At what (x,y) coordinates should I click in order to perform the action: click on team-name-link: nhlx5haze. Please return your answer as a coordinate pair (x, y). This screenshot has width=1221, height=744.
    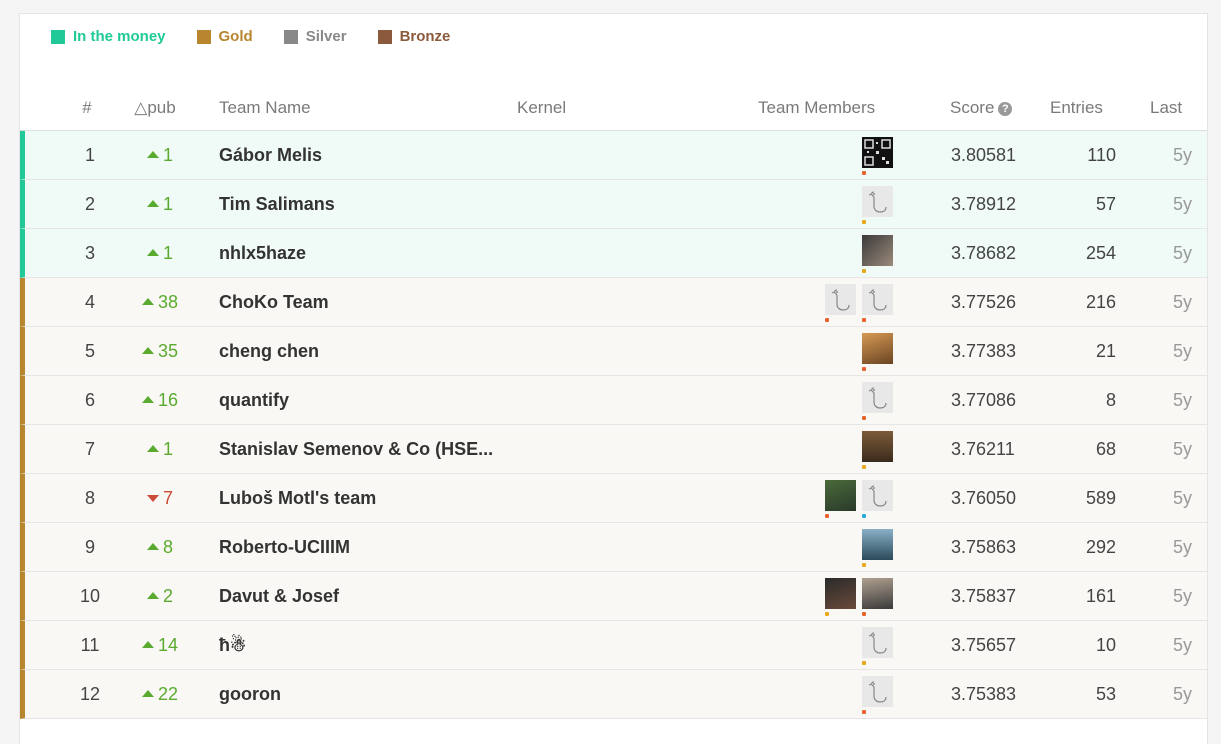
    Looking at the image, I should click on (262, 253).